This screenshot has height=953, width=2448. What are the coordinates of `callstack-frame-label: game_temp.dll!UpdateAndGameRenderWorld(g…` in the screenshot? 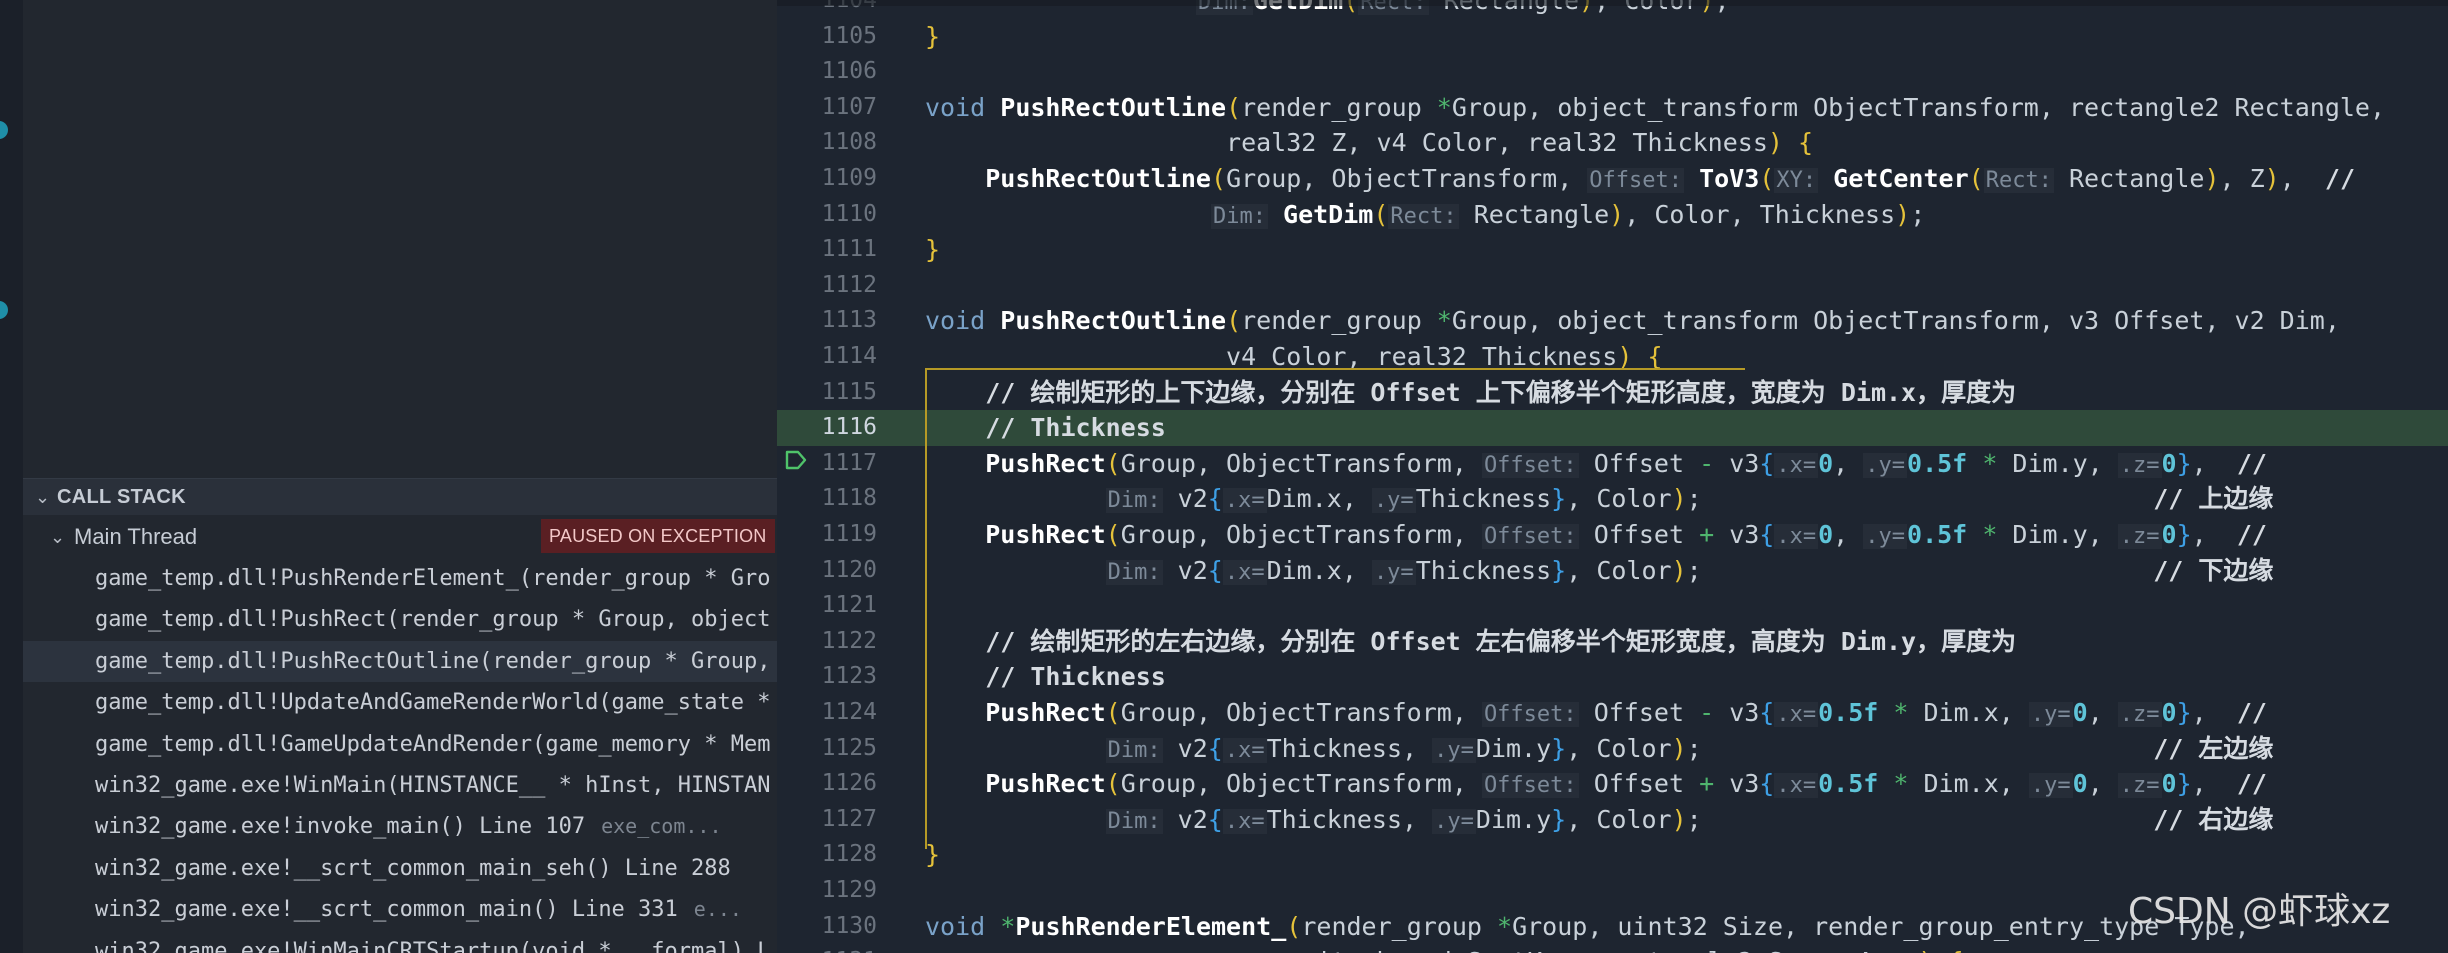 It's located at (433, 703).